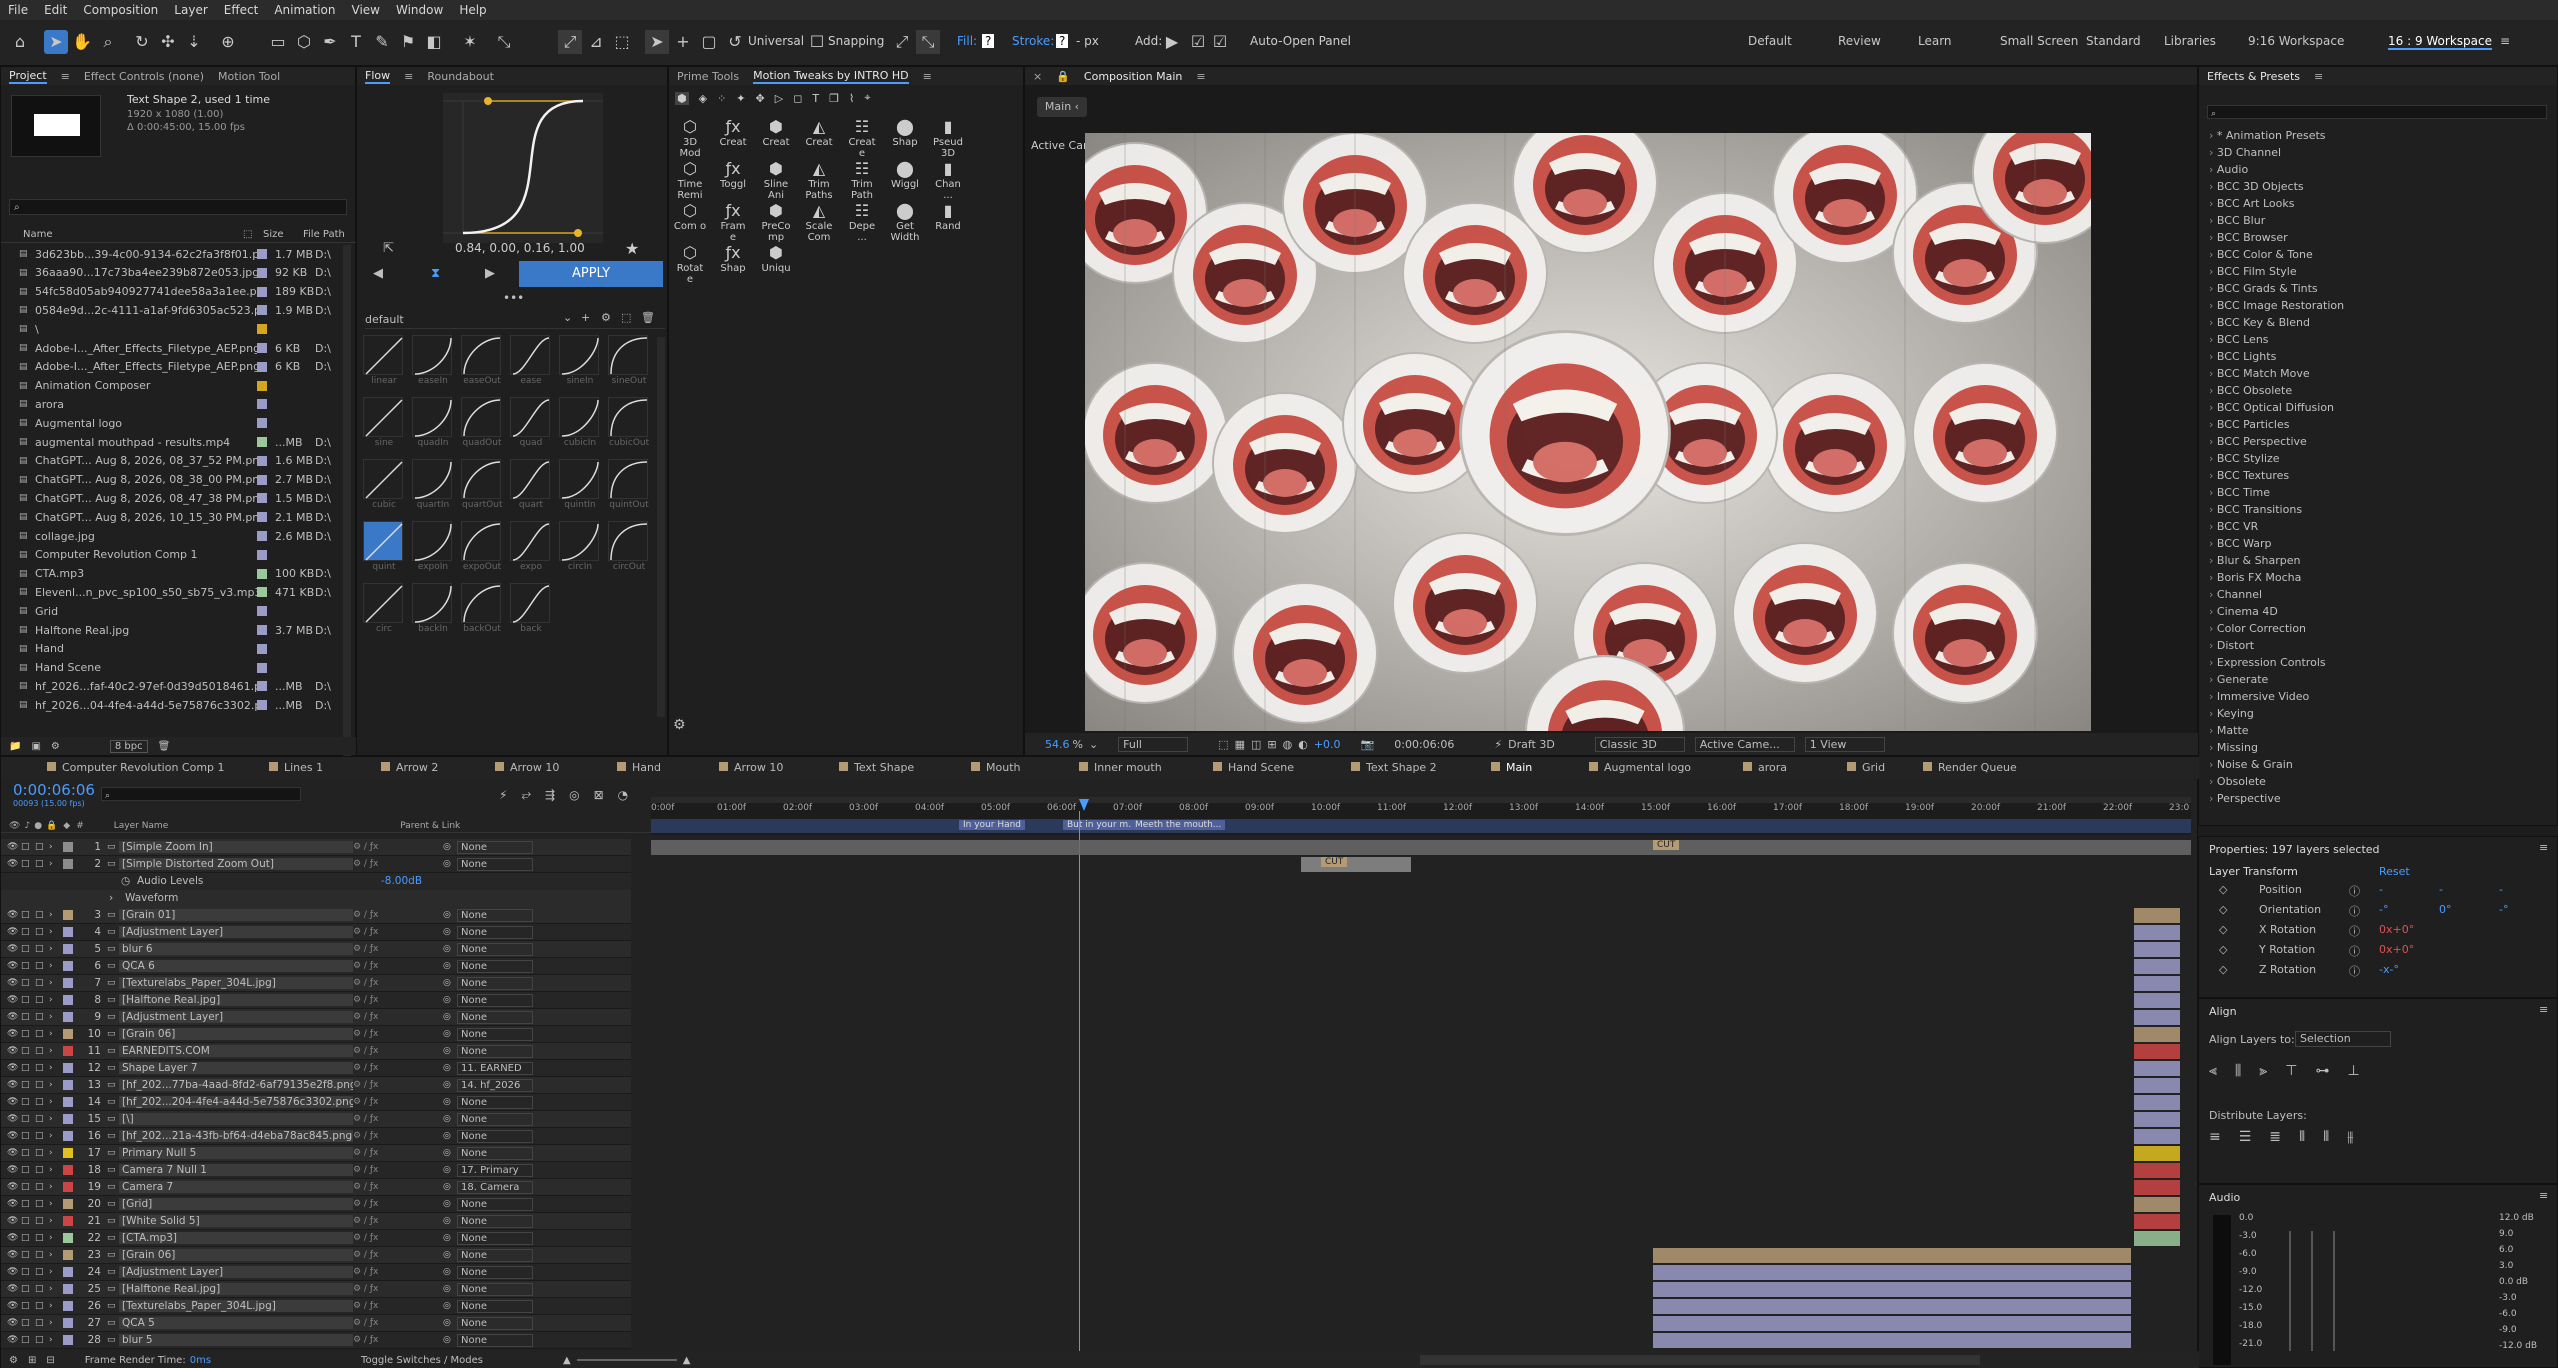 This screenshot has width=2558, height=1368. What do you see at coordinates (1327, 744) in the screenshot?
I see `exposure-value: +0.0` at bounding box center [1327, 744].